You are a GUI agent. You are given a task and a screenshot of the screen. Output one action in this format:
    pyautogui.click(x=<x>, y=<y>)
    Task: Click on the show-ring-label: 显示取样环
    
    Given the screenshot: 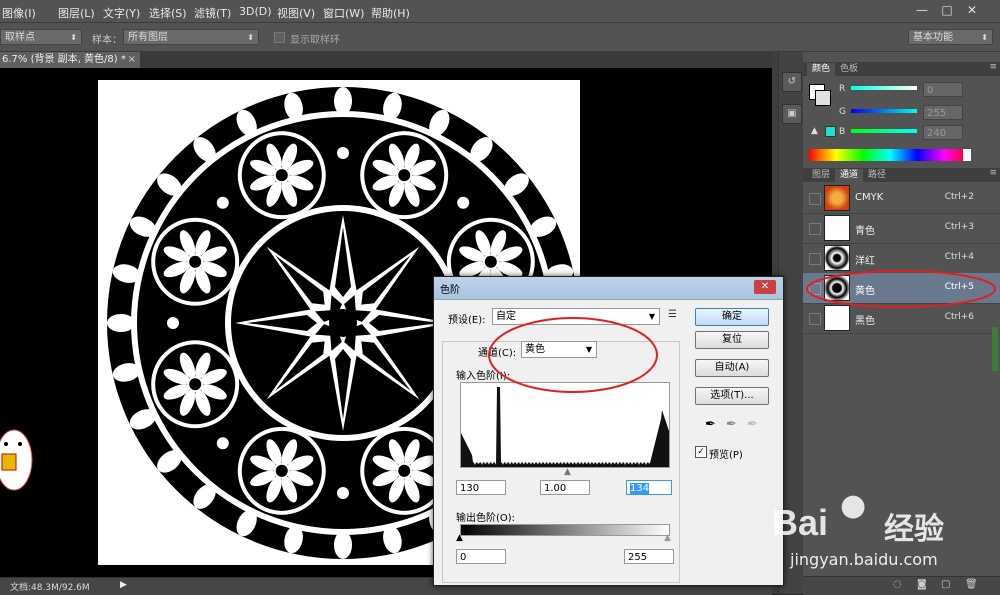 What is the action you would take?
    pyautogui.click(x=315, y=40)
    